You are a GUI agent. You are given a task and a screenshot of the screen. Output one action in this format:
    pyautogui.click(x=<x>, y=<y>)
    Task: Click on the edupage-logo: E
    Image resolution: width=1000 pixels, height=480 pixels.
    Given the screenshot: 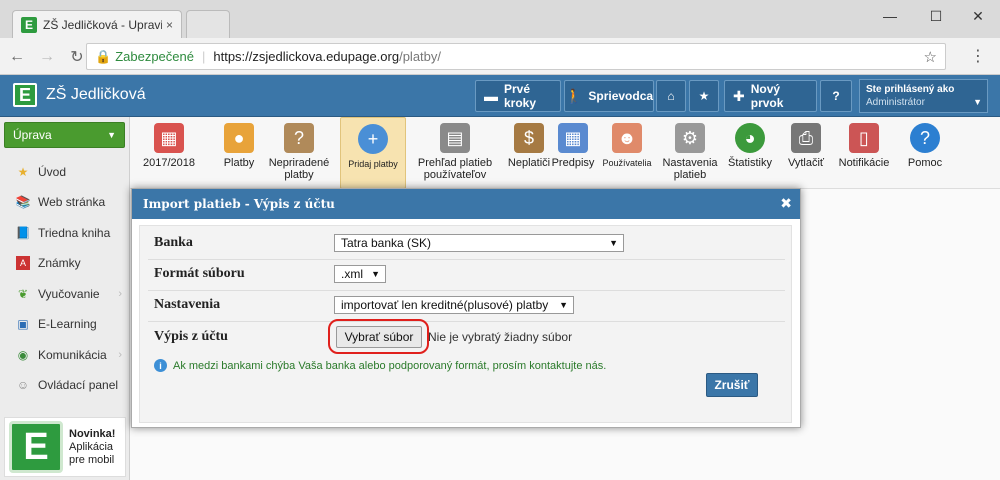 What is the action you would take?
    pyautogui.click(x=25, y=95)
    